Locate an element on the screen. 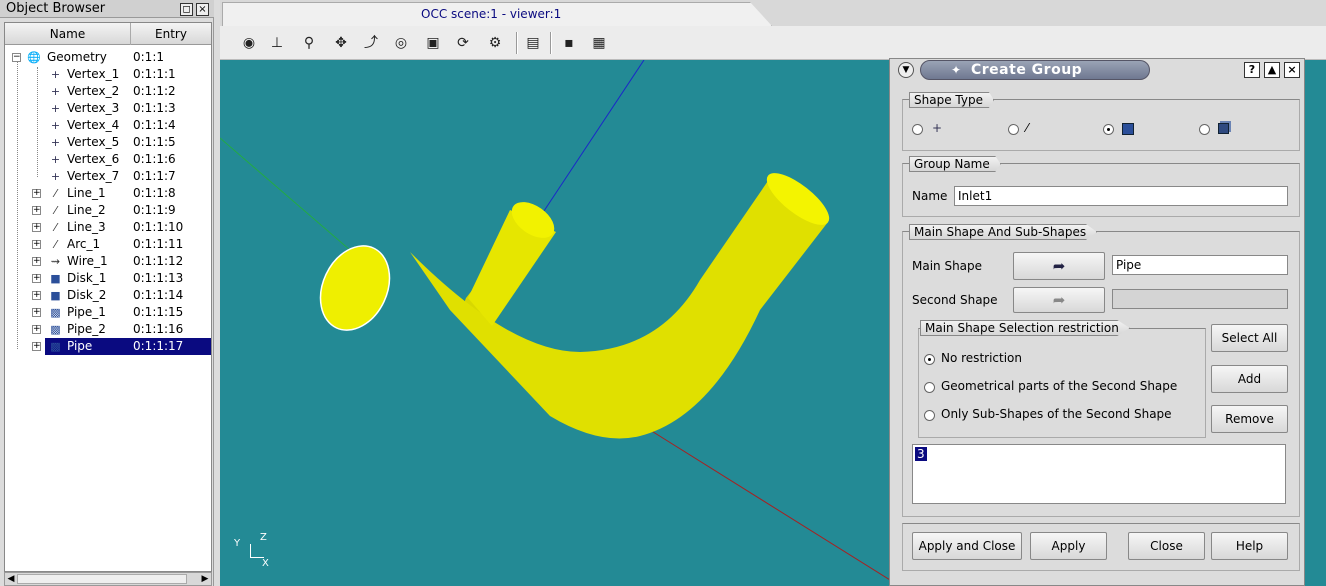 The height and width of the screenshot is (586, 1326). tree-row: + Vertex_3 0:1:1:3 is located at coordinates (108, 108).